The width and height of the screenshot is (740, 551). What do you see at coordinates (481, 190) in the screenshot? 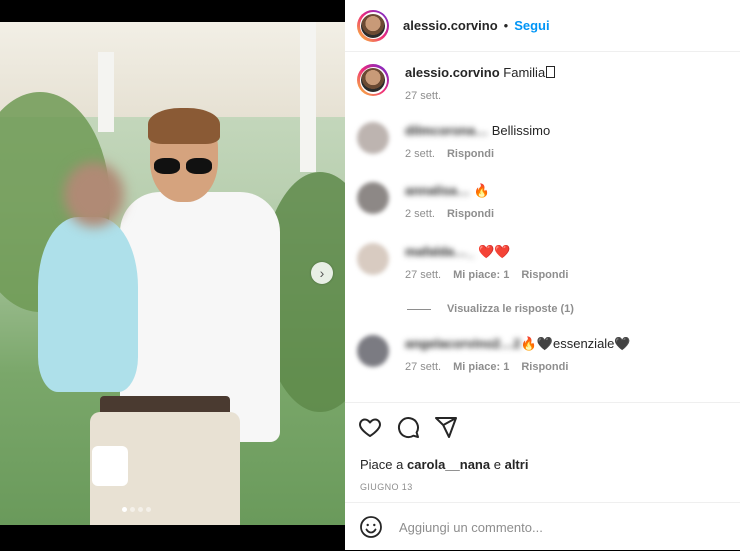
I see `comment-emoji: 🔥` at bounding box center [481, 190].